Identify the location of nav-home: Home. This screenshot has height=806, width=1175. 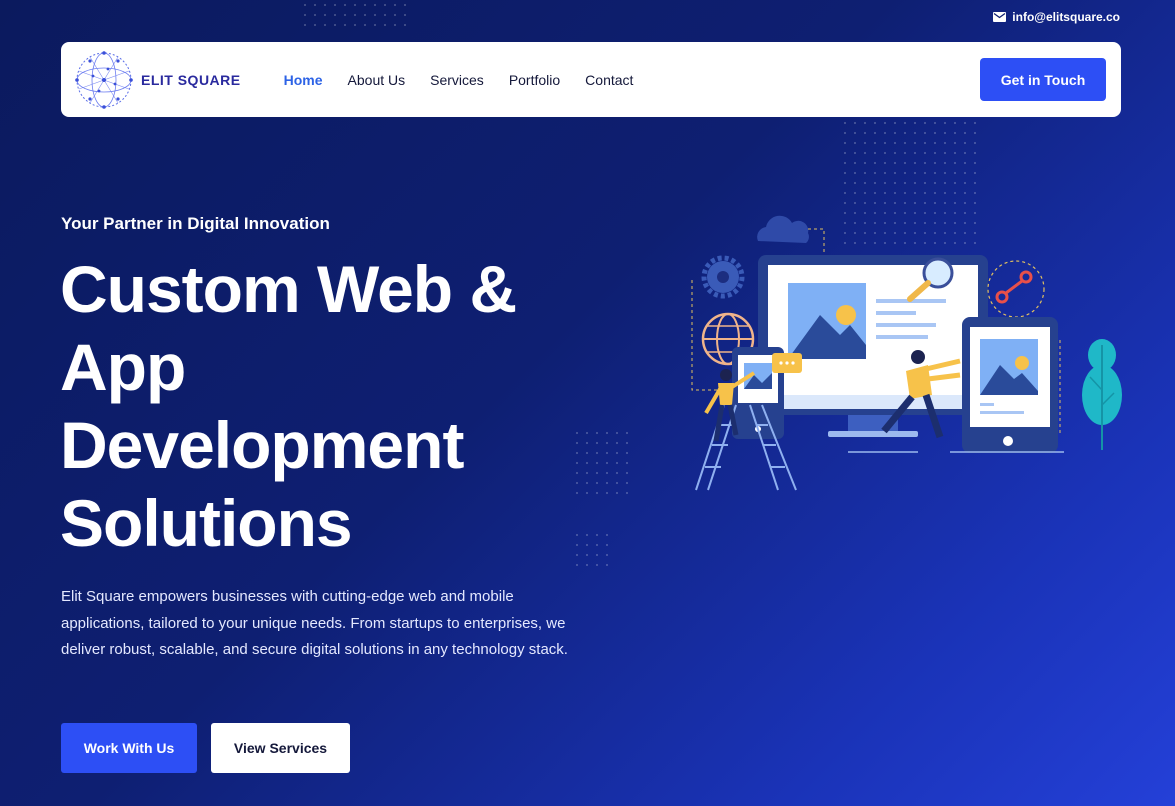
(303, 80).